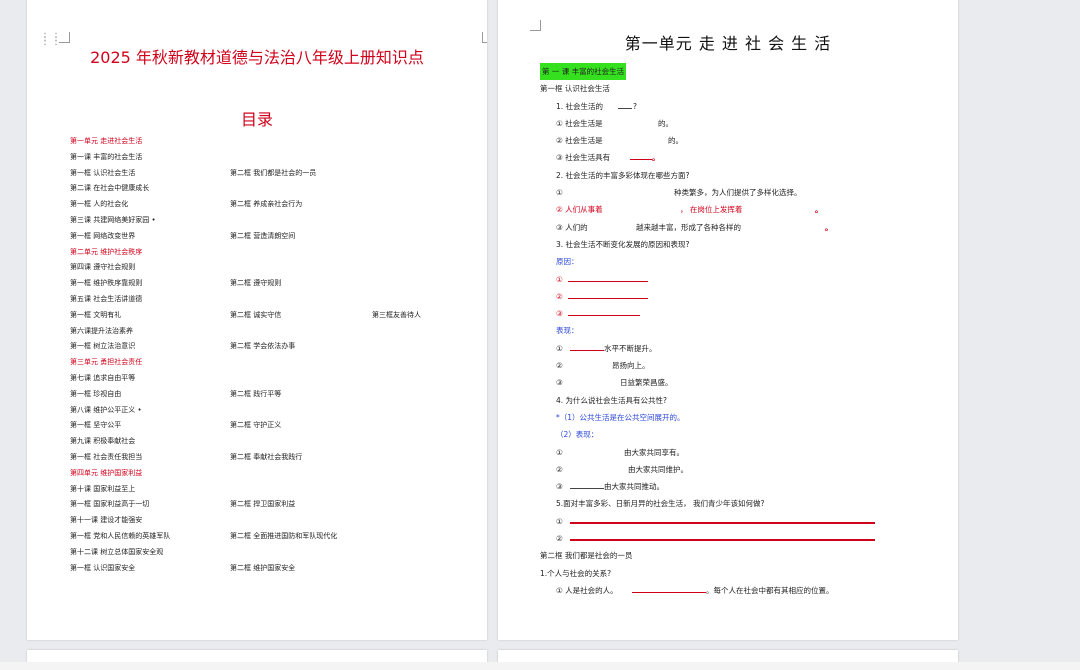 The height and width of the screenshot is (670, 1080). What do you see at coordinates (829, 227) in the screenshot?
I see `answer-text: 。` at bounding box center [829, 227].